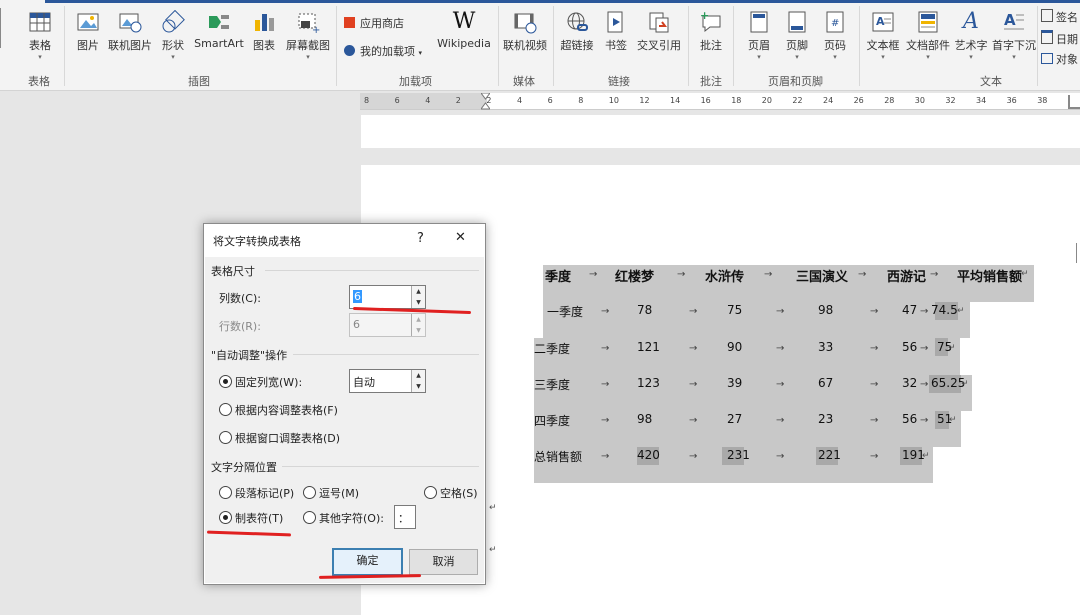 The image size is (1080, 615). I want to click on cell-text: 33, so click(826, 347).